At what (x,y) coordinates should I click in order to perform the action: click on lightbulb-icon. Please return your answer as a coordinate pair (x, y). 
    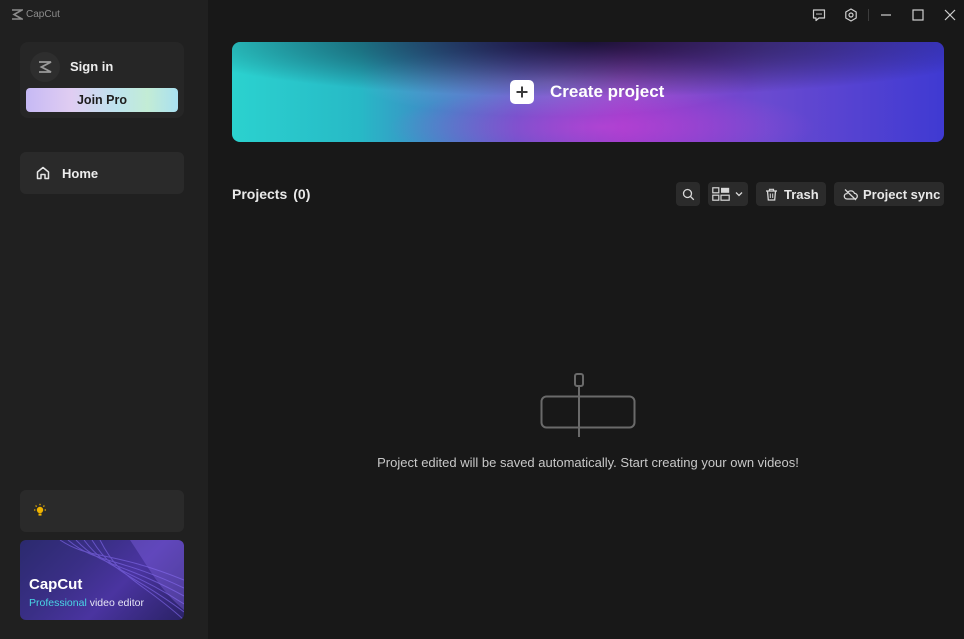
    Looking at the image, I should click on (40, 511).